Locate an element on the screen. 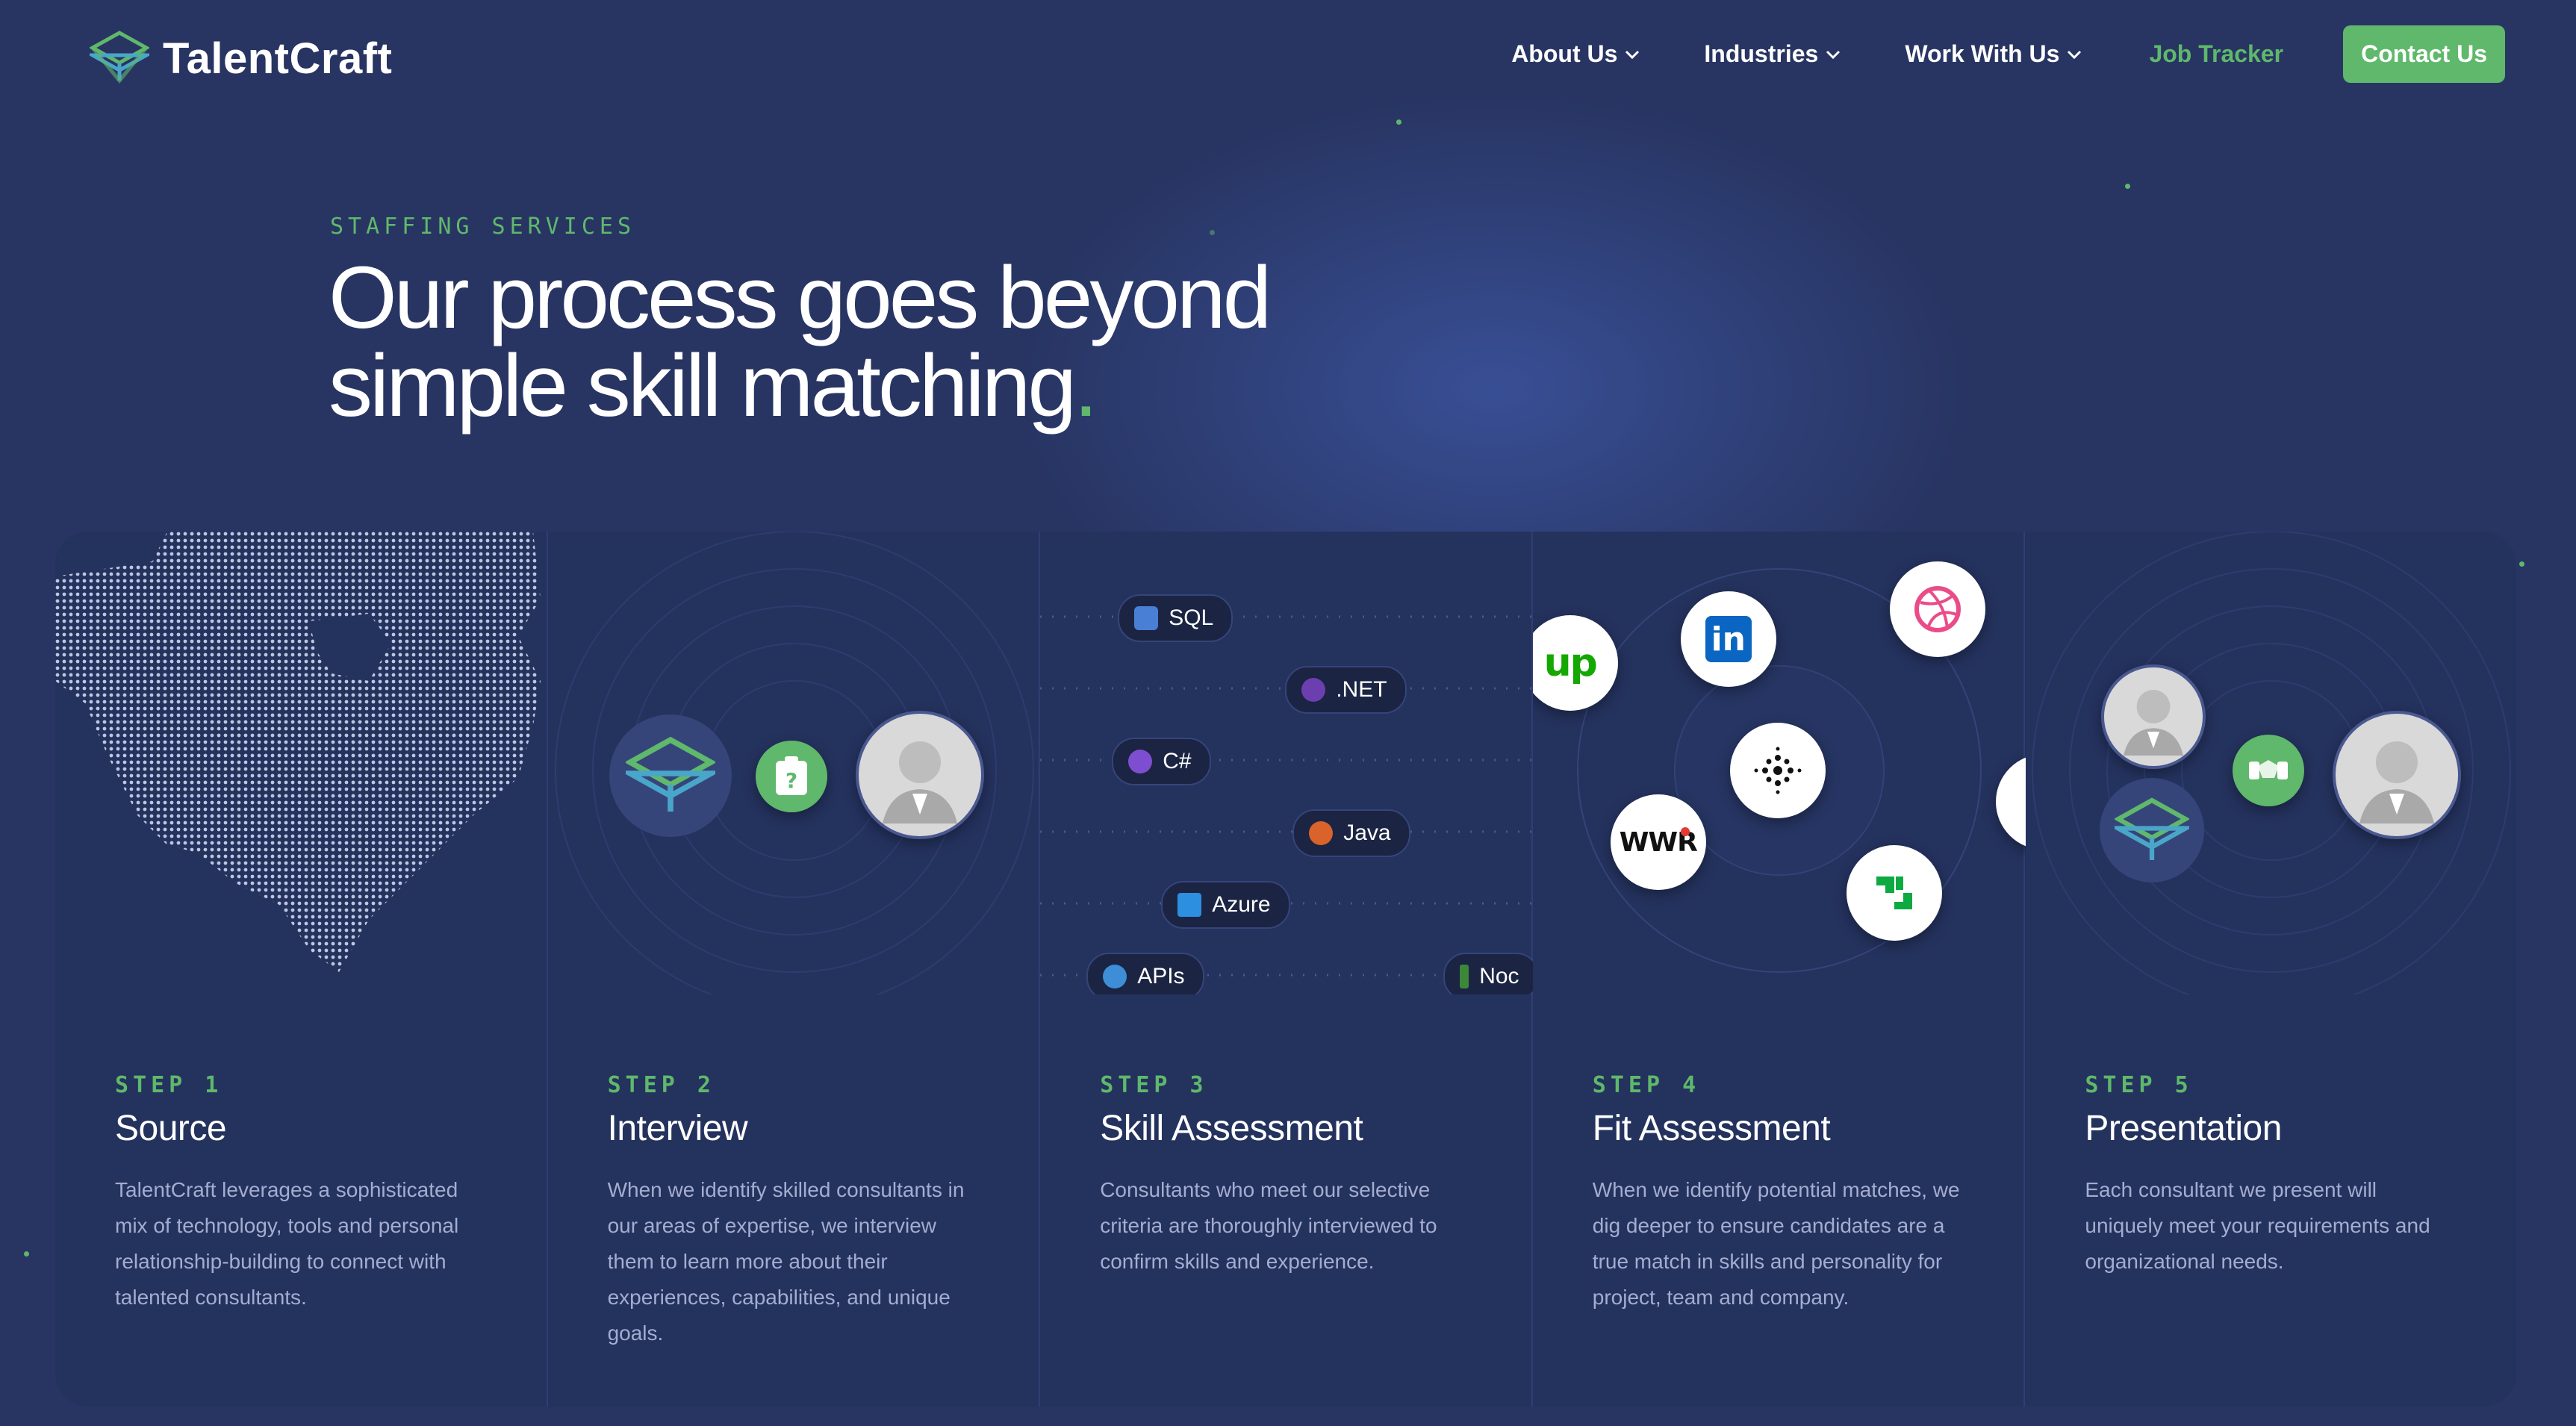  brand-logo: TalentCraft is located at coordinates (239, 58).